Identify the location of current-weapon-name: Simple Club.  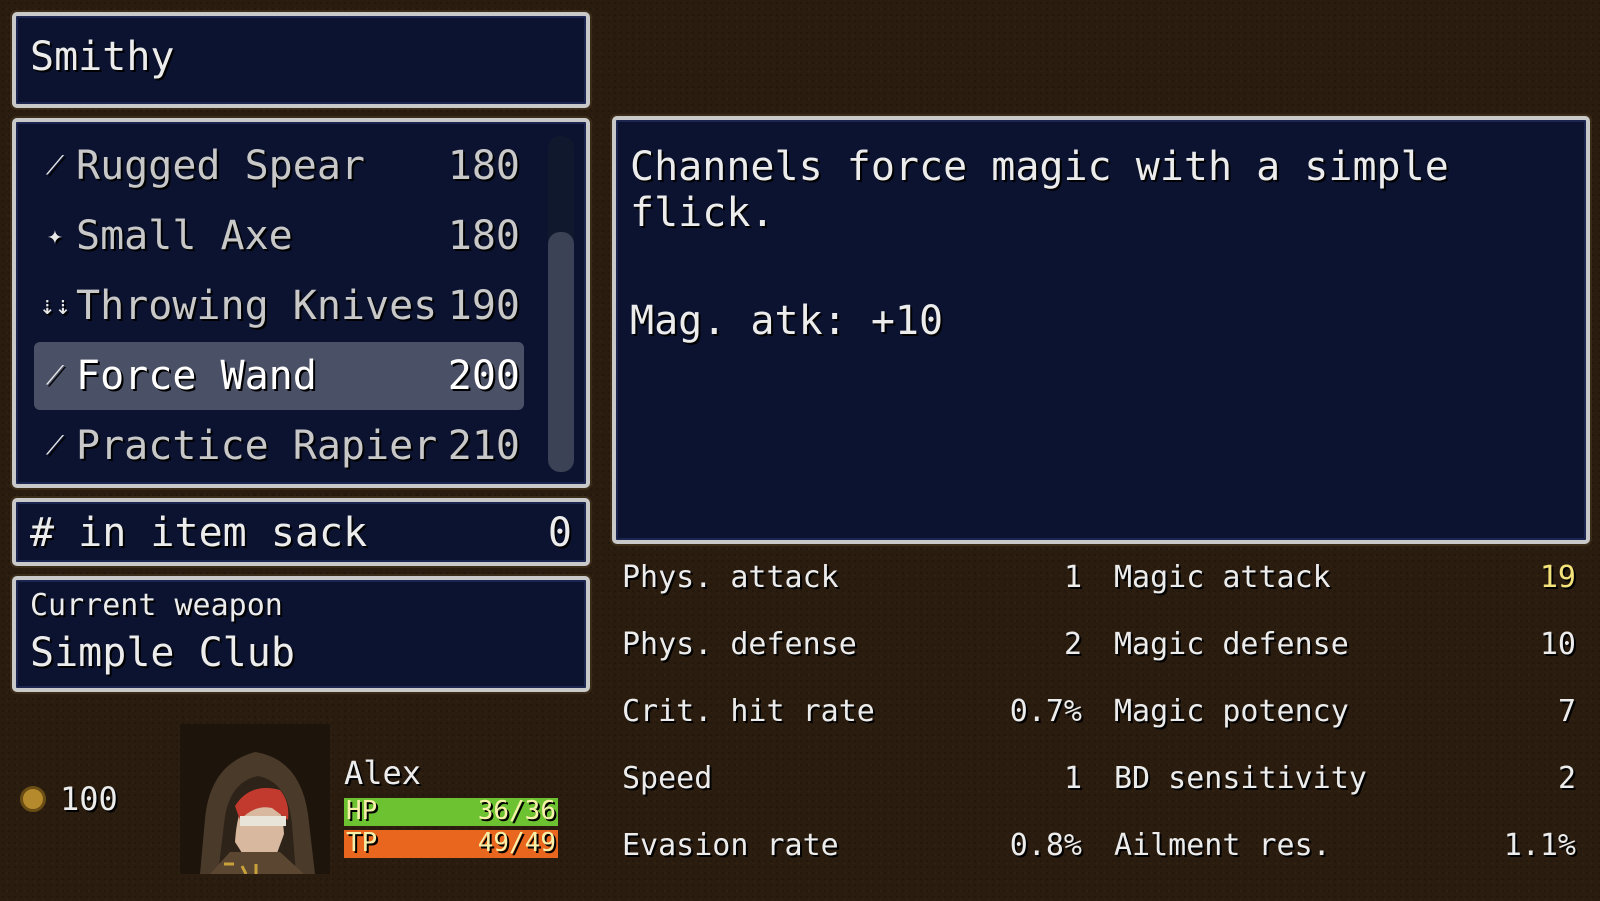
(162, 653).